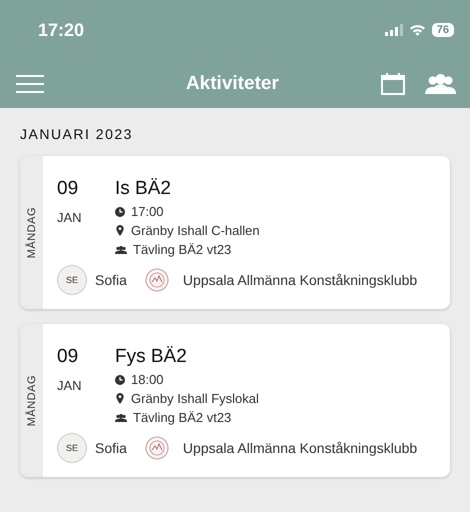  What do you see at coordinates (147, 211) in the screenshot?
I see `activity-time: 17:00` at bounding box center [147, 211].